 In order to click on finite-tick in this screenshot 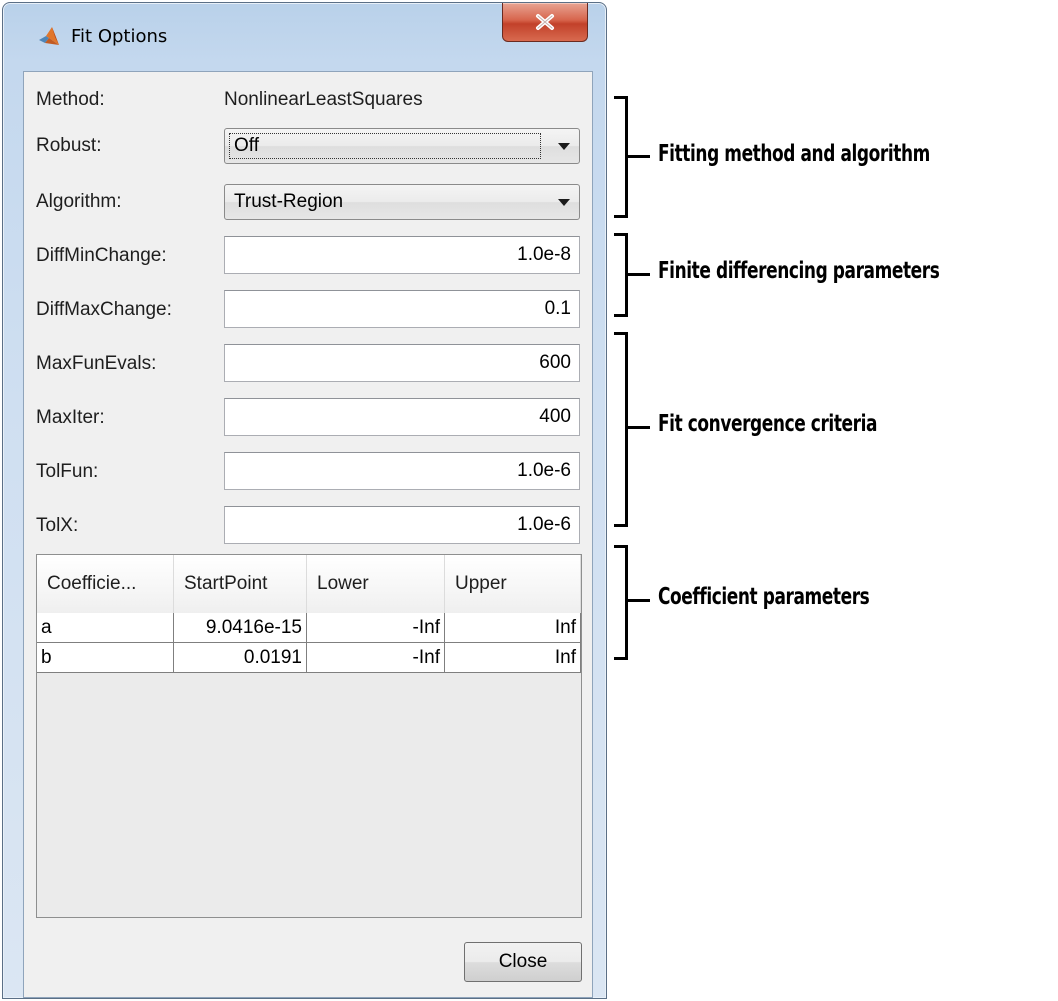, I will do `click(639, 274)`.